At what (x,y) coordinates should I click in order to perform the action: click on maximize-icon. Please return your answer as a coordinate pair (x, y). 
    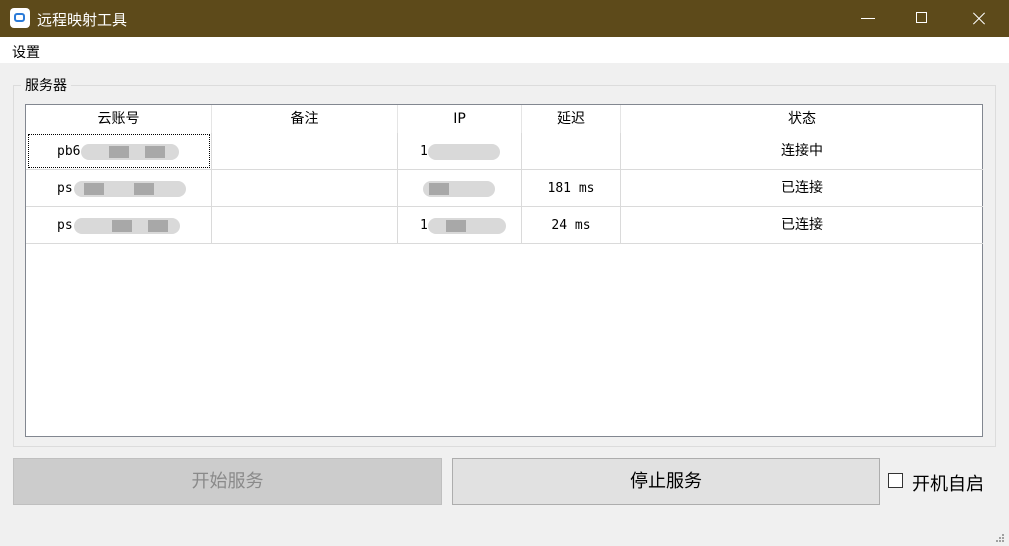
    Looking at the image, I should click on (921, 17).